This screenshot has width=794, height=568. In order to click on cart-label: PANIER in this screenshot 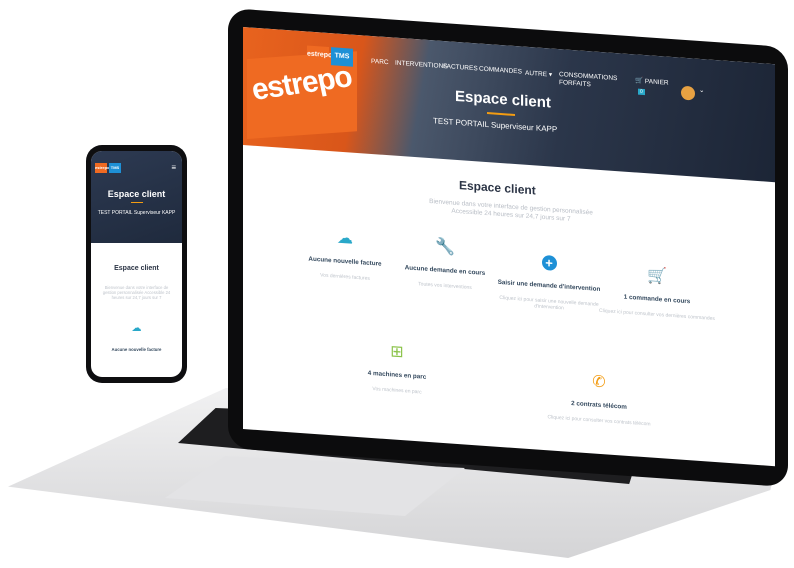, I will do `click(656, 82)`.